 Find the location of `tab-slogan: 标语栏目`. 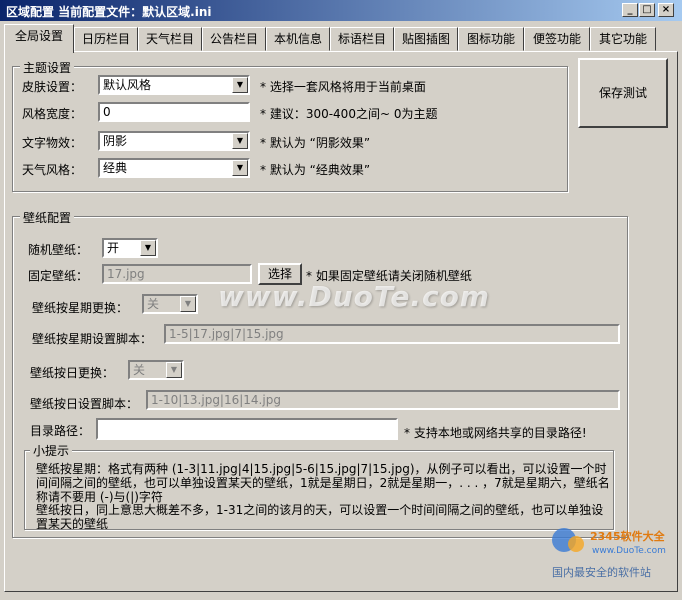

tab-slogan: 标语栏目 is located at coordinates (362, 39).